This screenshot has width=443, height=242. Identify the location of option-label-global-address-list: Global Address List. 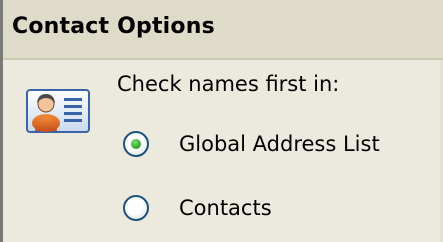
(279, 144).